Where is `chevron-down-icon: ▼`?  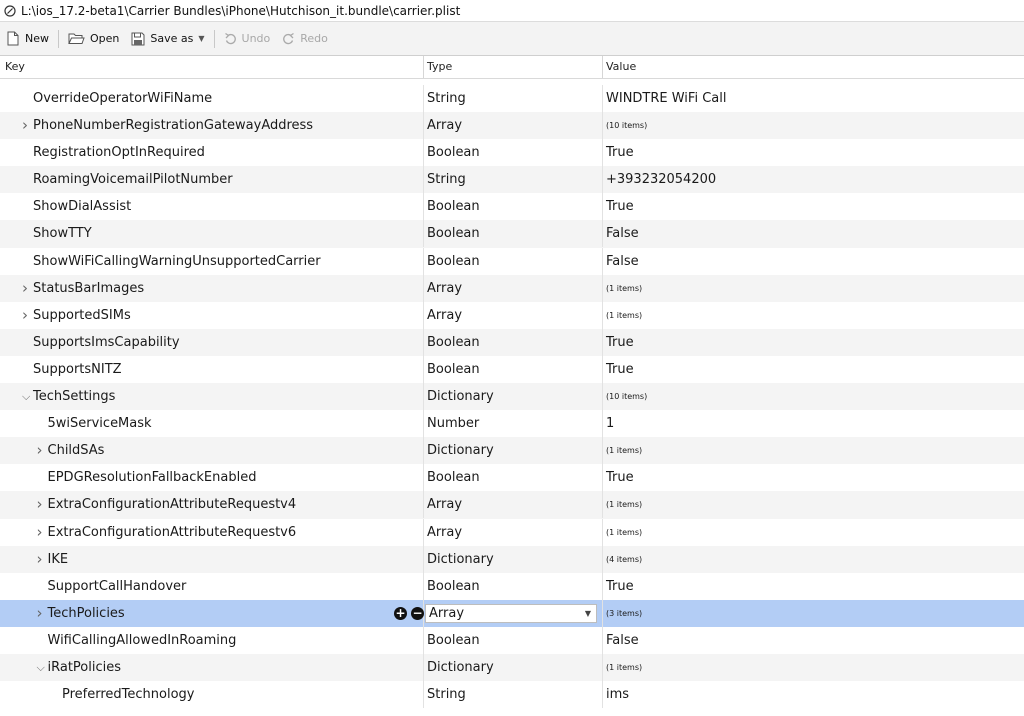
chevron-down-icon: ▼ is located at coordinates (588, 613).